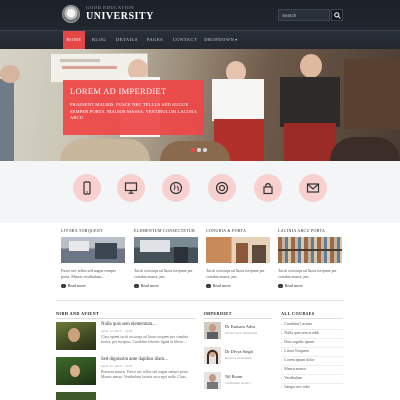 The width and height of the screenshot is (400, 400). I want to click on monitor-icon, so click(131, 188).